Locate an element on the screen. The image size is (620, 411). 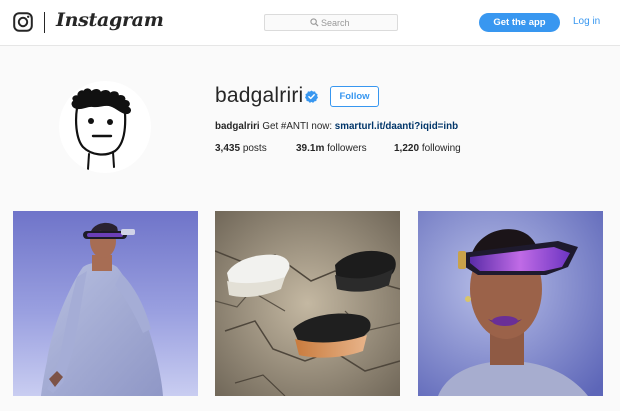
stat-followers: 39.1m followers is located at coordinates (331, 148).